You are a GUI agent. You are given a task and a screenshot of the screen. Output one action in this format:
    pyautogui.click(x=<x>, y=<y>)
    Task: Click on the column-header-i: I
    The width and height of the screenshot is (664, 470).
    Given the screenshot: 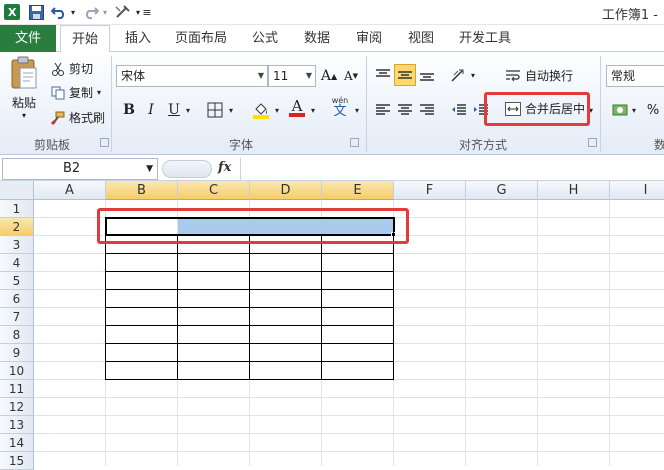 What is the action you would take?
    pyautogui.click(x=637, y=190)
    